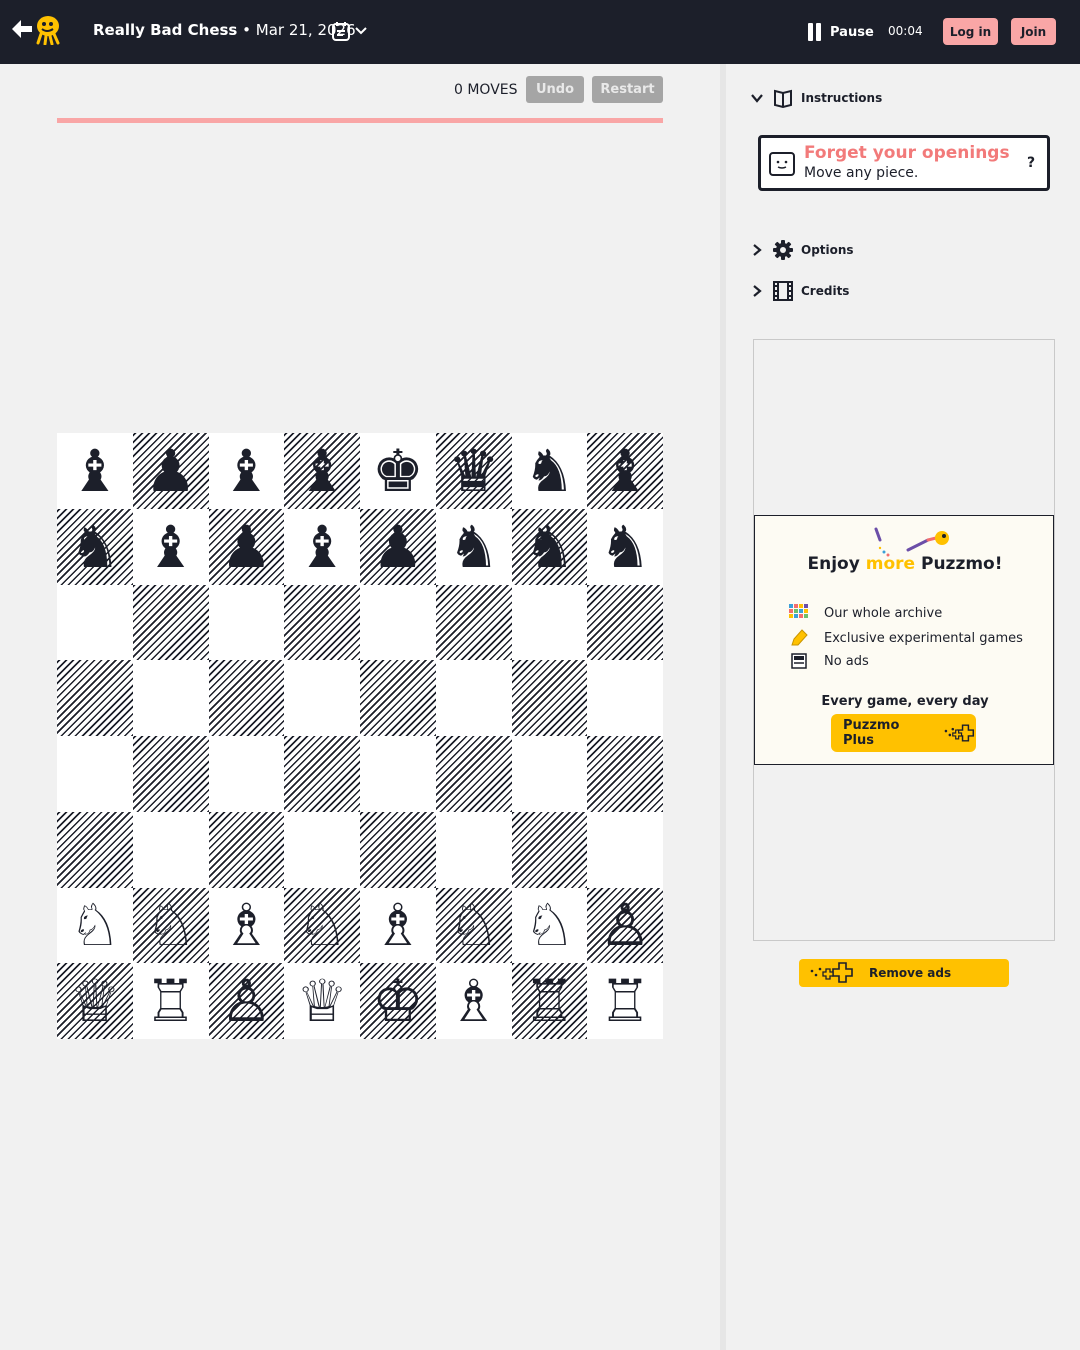 Image resolution: width=1080 pixels, height=1350 pixels. I want to click on black-king-piece: ♚, so click(398, 471).